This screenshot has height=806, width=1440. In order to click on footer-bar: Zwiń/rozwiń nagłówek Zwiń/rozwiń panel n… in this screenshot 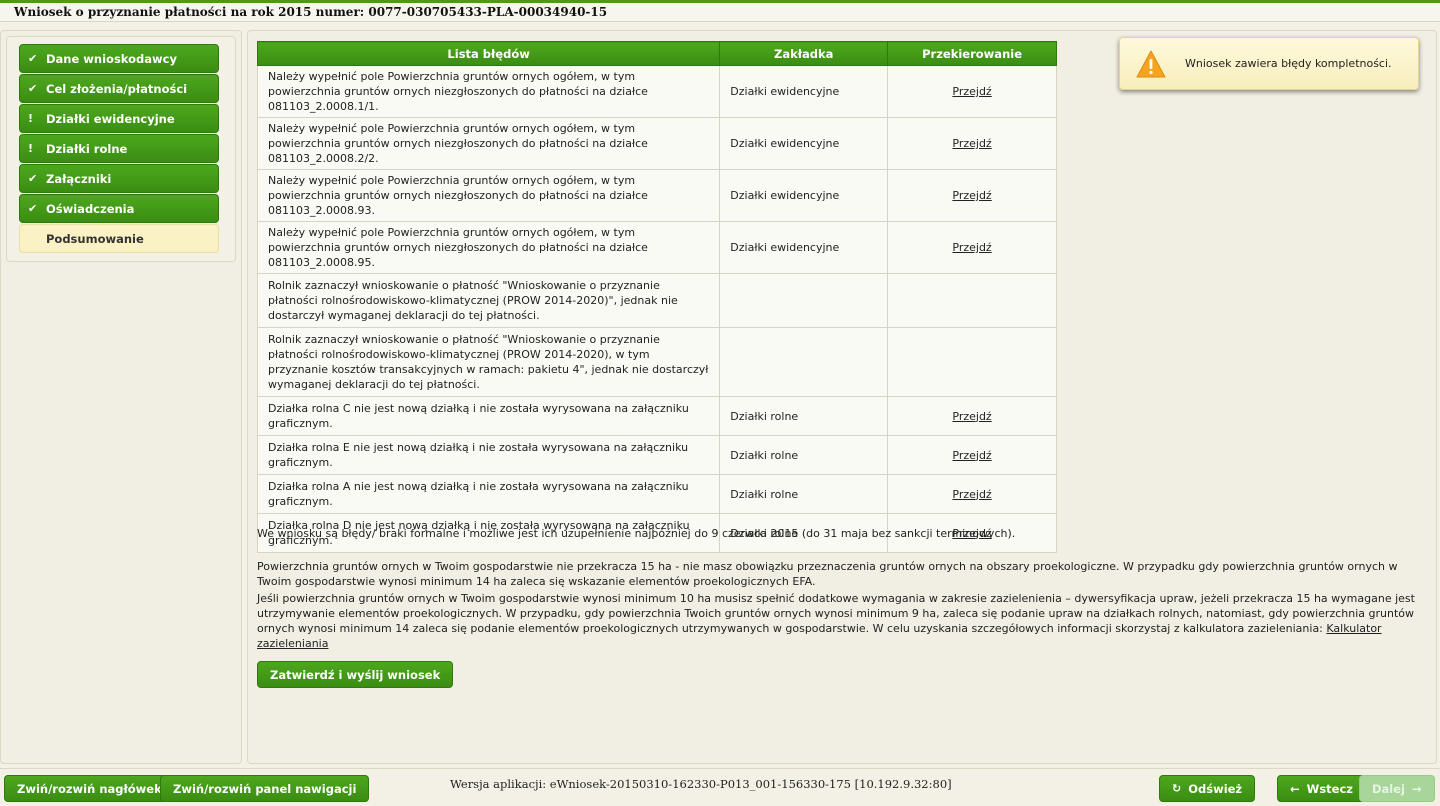, I will do `click(720, 787)`.